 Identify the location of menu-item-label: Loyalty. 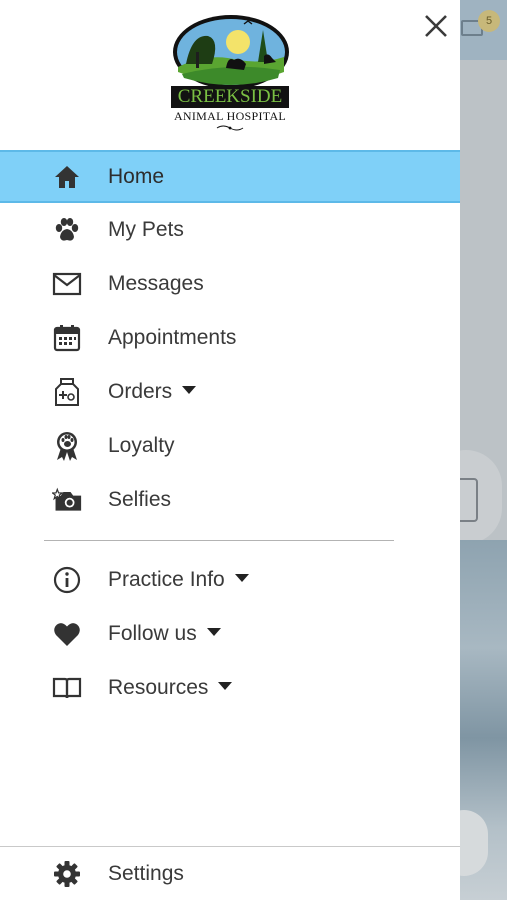
(141, 445).